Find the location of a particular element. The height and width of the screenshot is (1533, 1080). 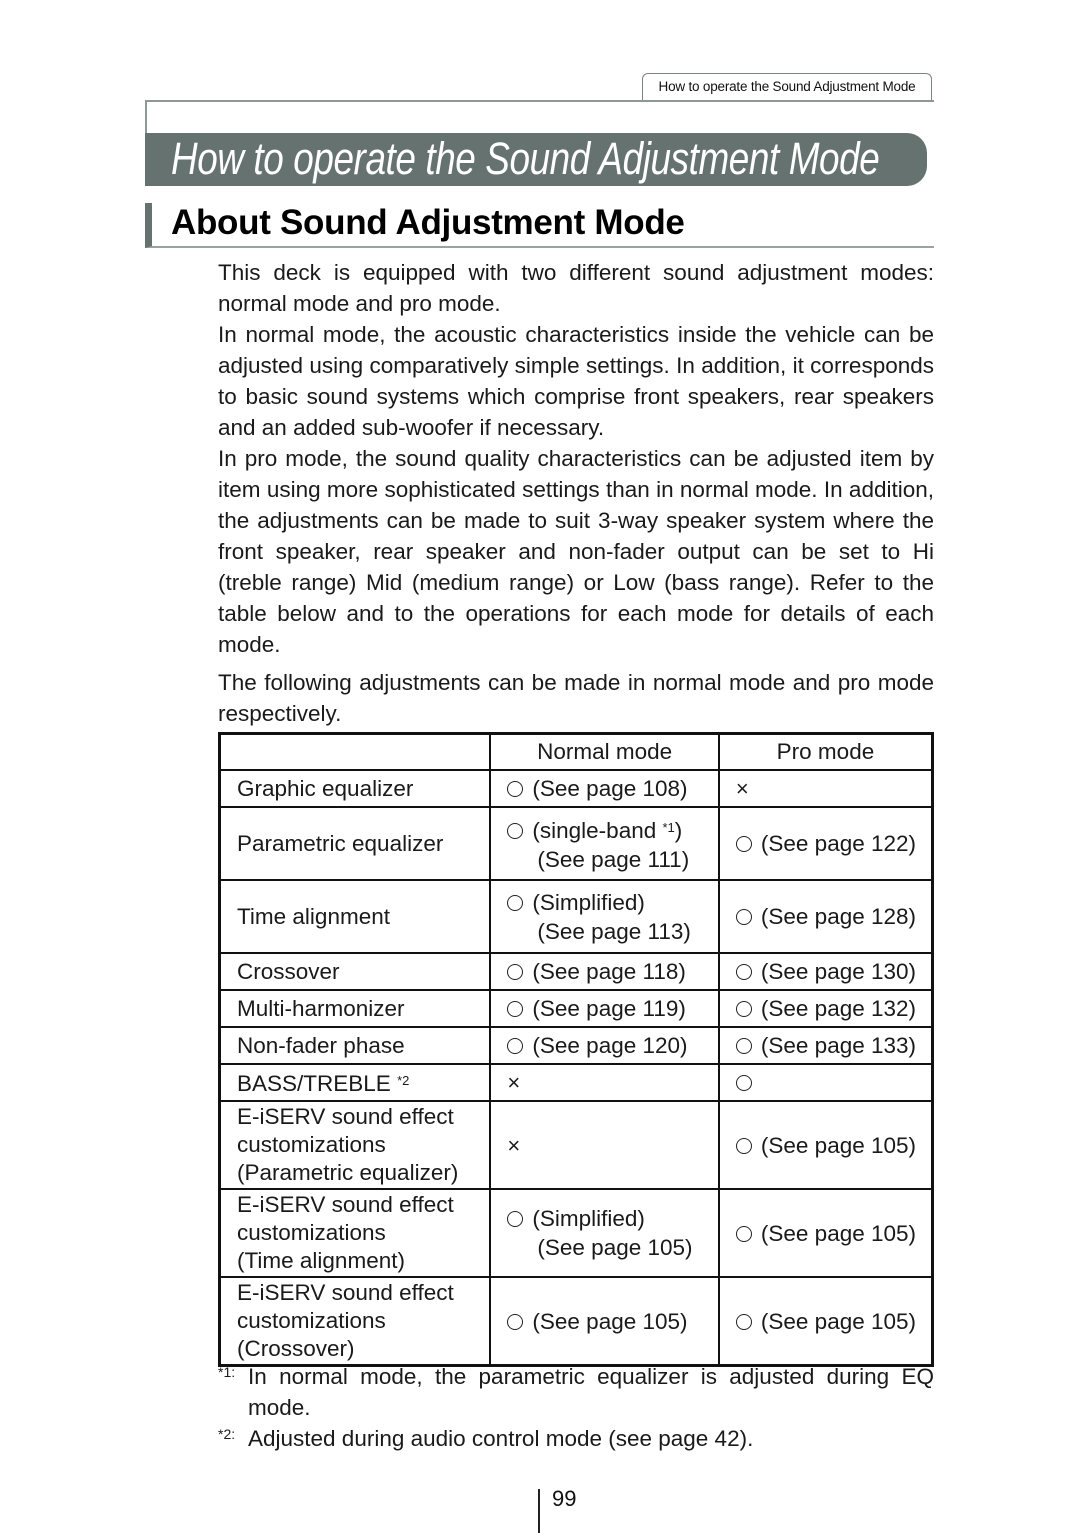

page-number: 99 is located at coordinates (564, 1498).